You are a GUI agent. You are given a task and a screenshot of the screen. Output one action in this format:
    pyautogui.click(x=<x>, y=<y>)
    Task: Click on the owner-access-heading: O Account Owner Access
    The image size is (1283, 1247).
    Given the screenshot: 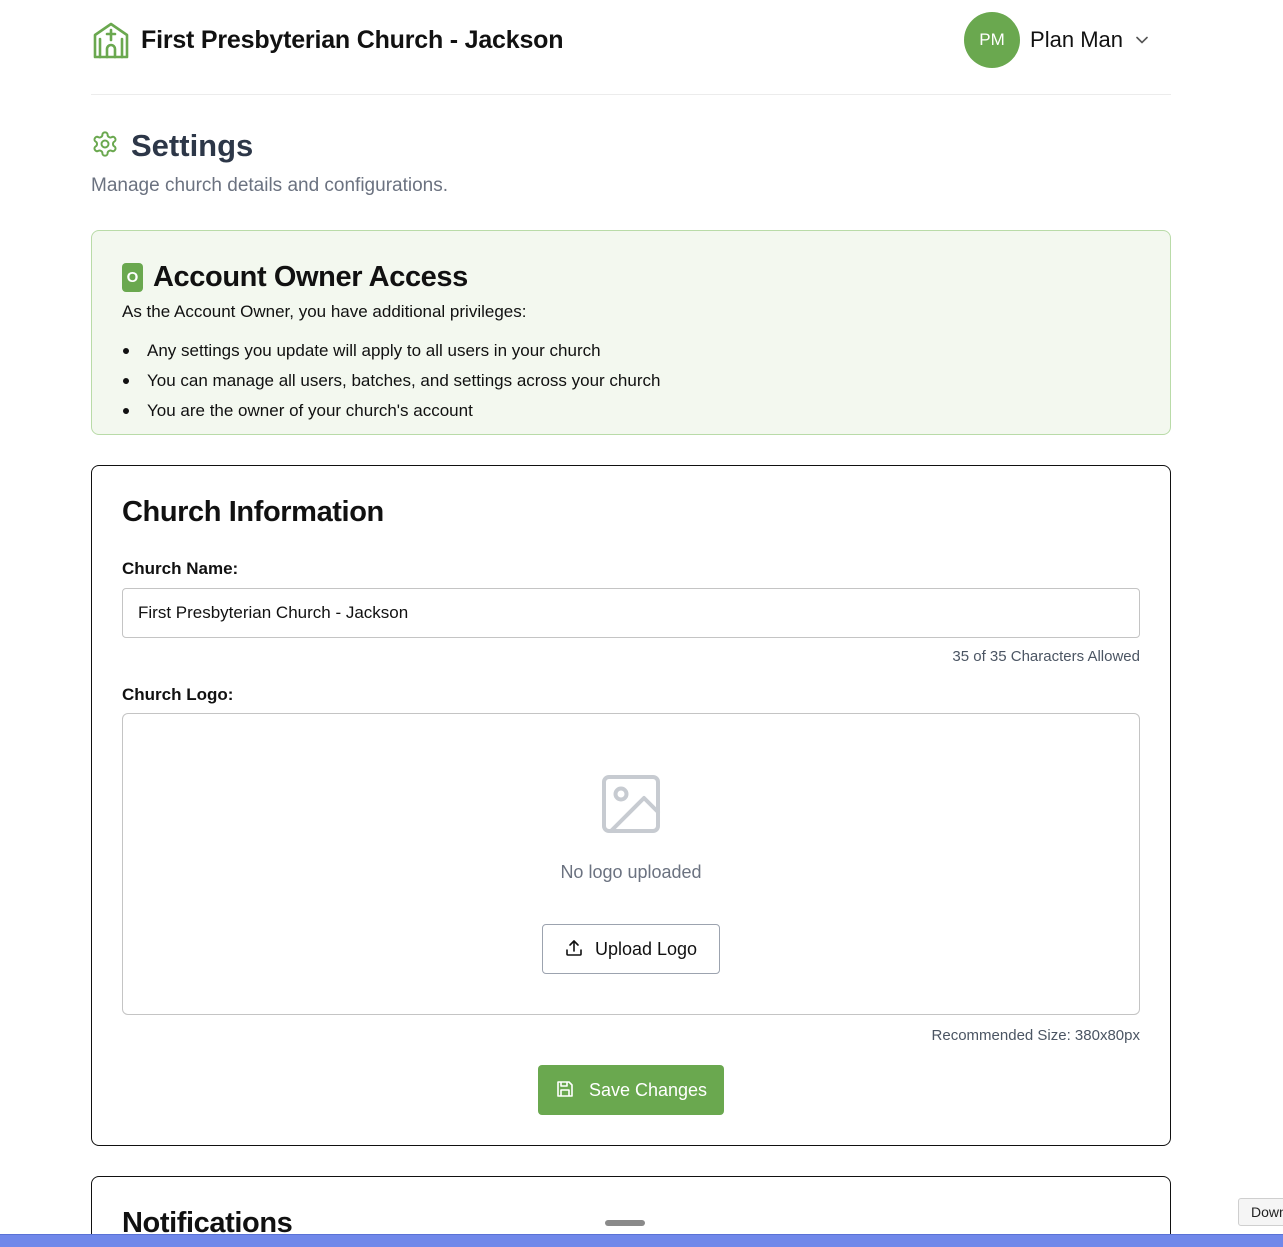 What is the action you would take?
    pyautogui.click(x=631, y=277)
    